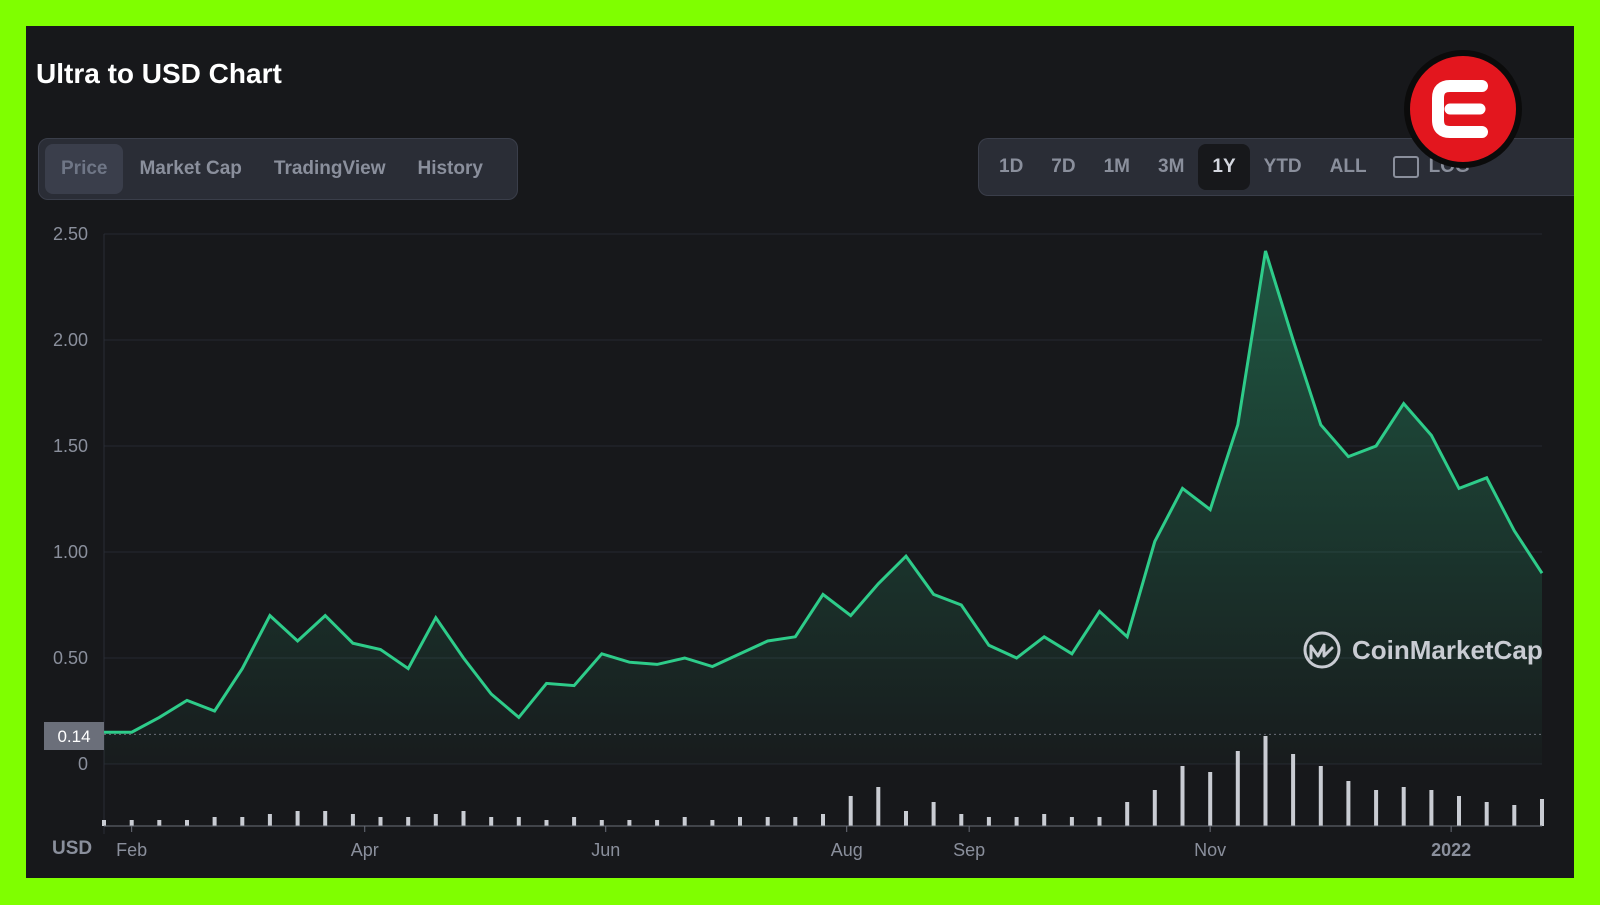 The width and height of the screenshot is (1600, 905). I want to click on x-tick-label: Apr, so click(365, 850).